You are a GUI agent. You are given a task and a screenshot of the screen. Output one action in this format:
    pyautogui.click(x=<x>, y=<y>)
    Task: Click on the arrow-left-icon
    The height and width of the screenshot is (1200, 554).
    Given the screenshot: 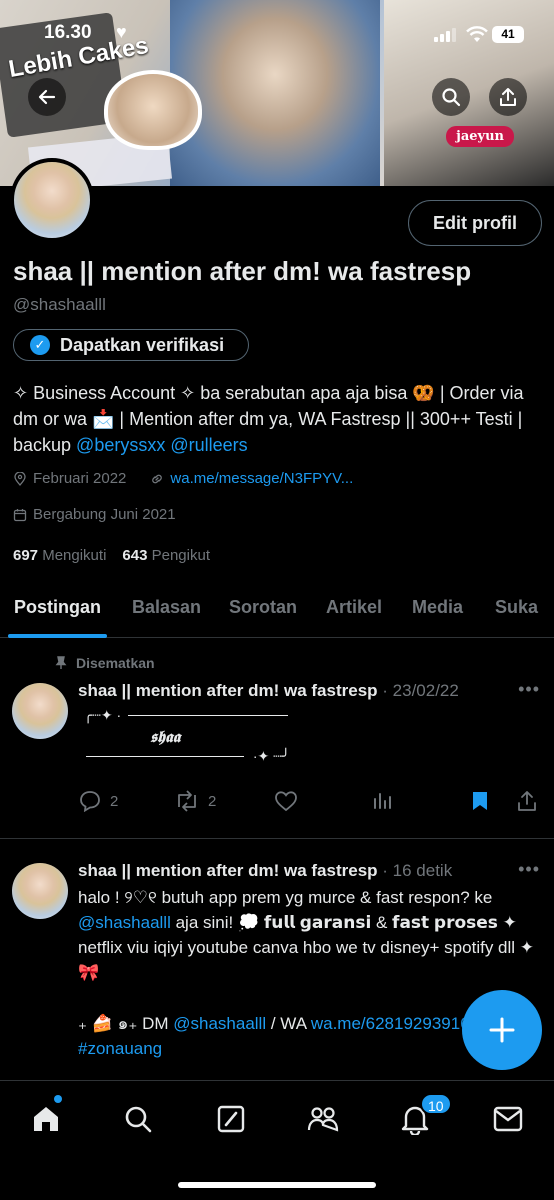 What is the action you would take?
    pyautogui.click(x=47, y=97)
    